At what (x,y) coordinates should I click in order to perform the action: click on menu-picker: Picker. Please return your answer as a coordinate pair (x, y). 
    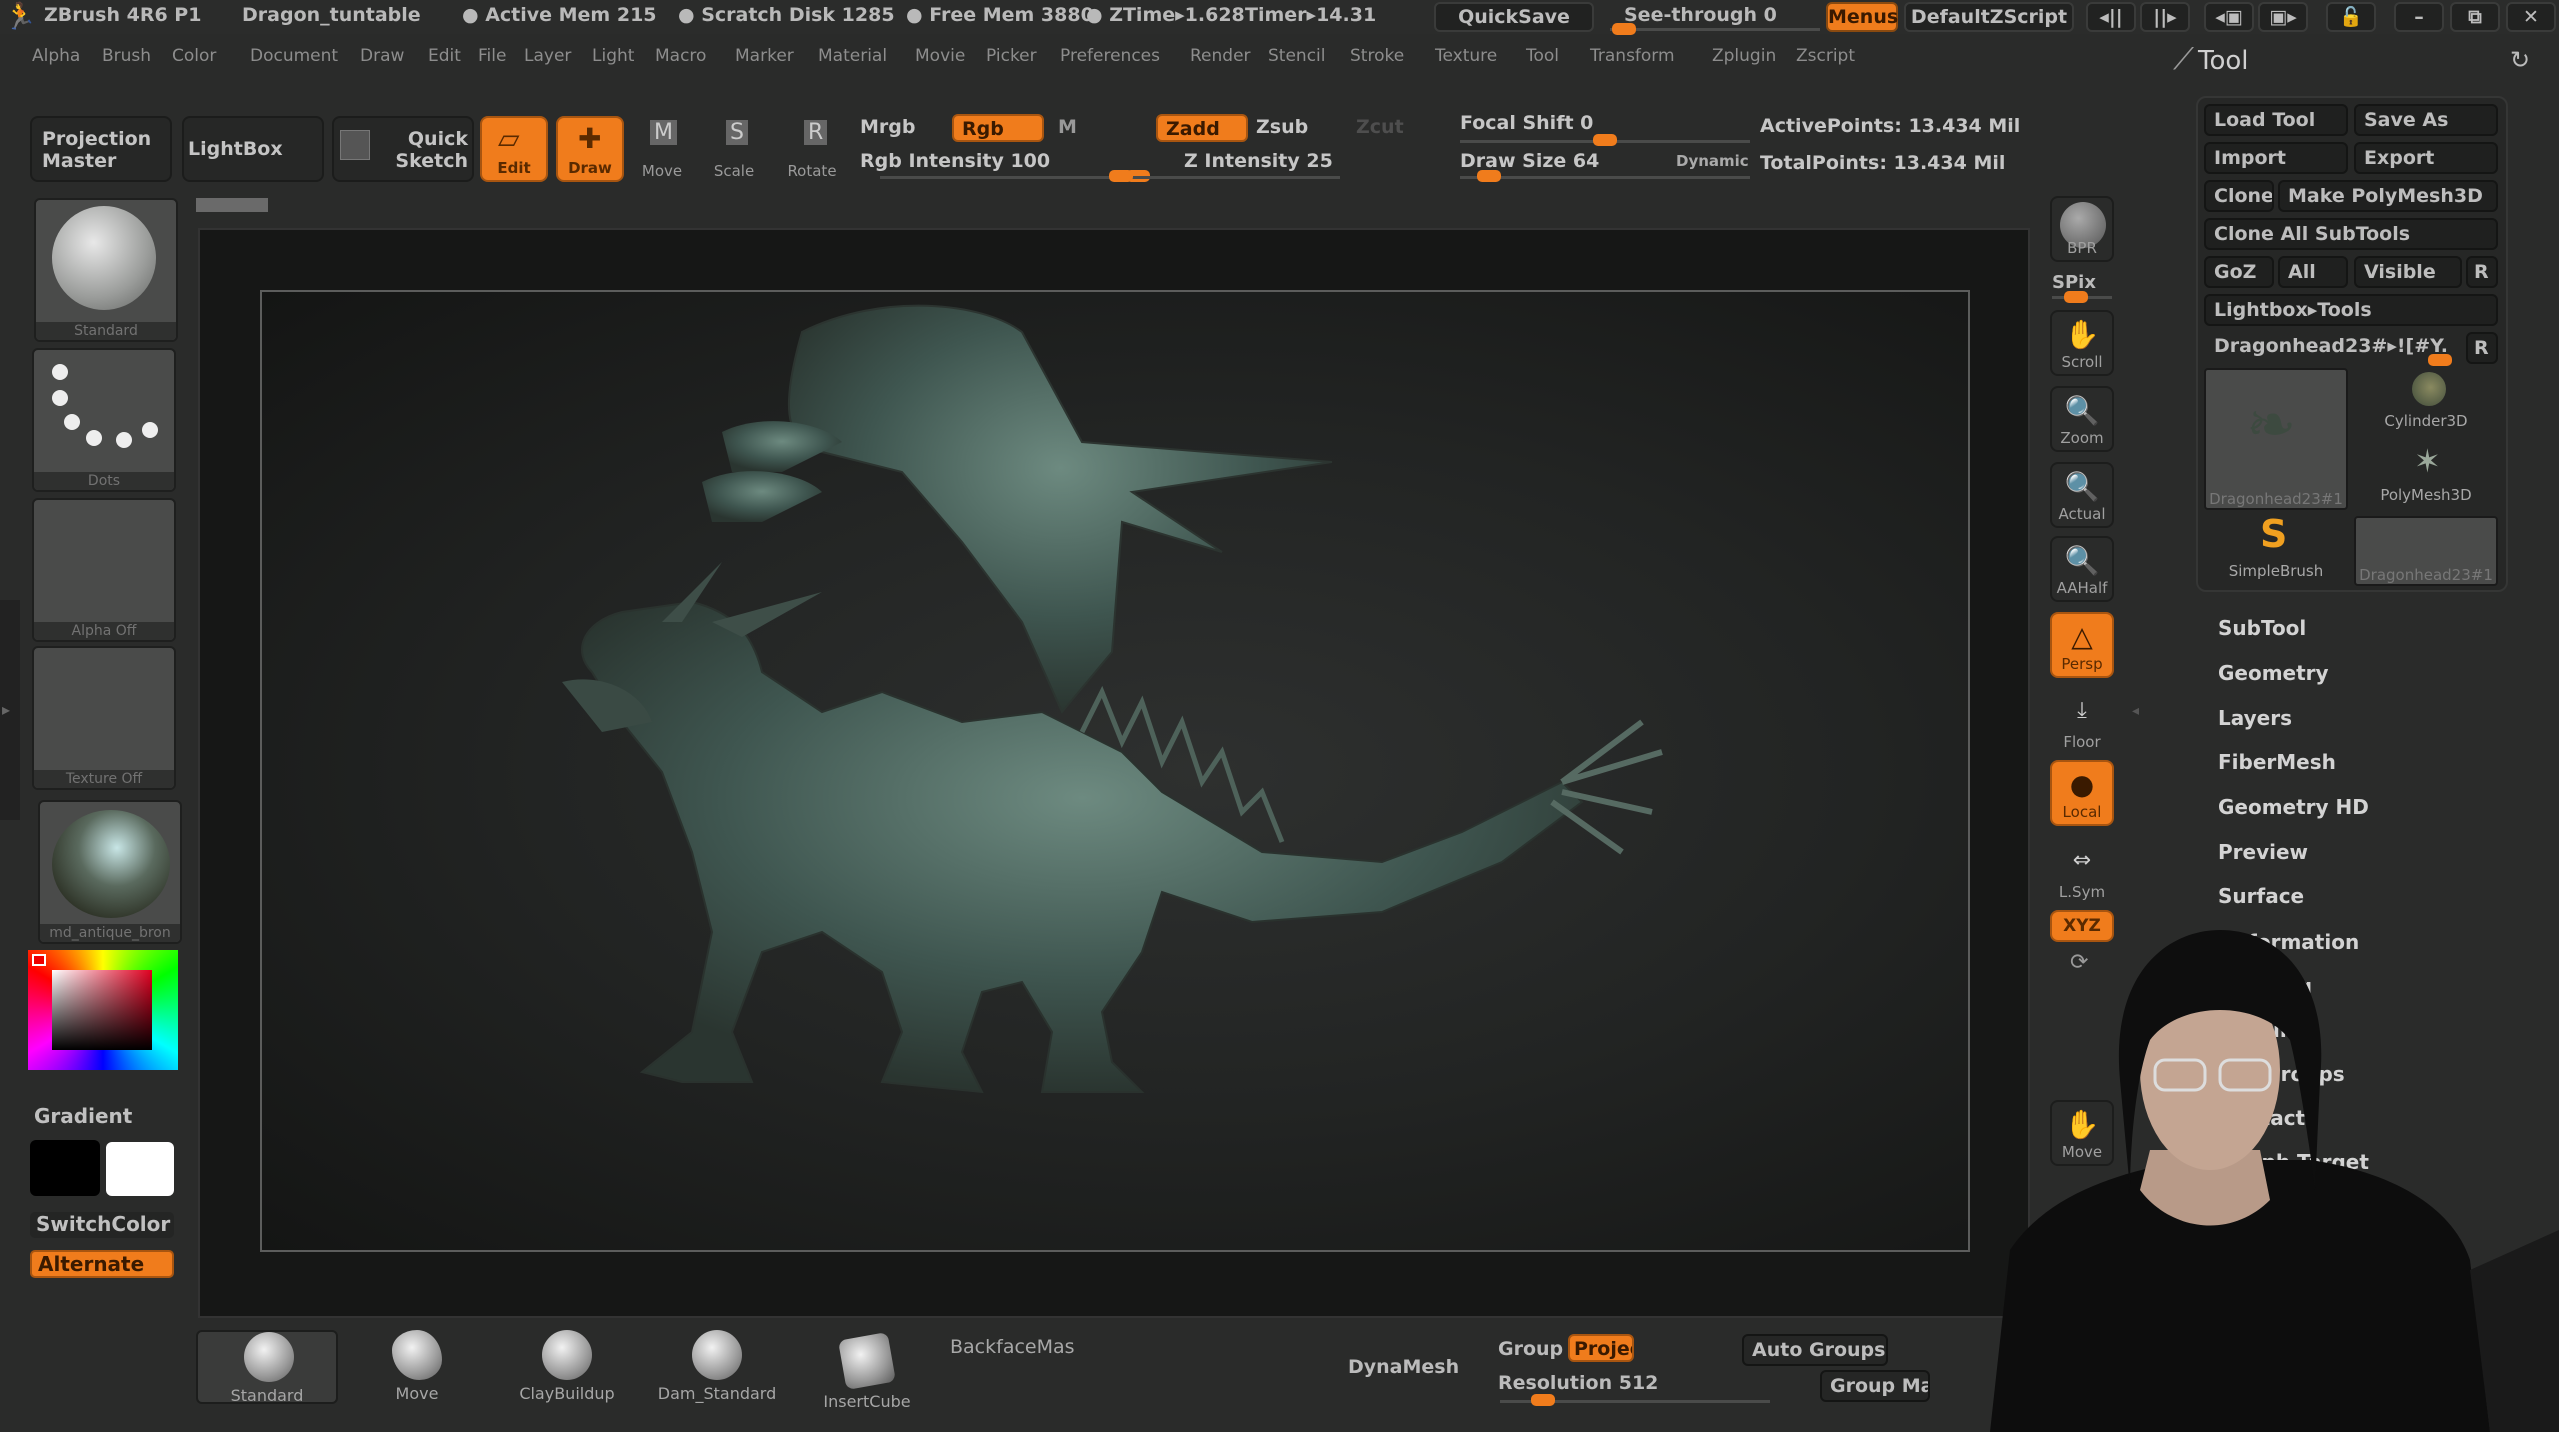
    Looking at the image, I should click on (1011, 56).